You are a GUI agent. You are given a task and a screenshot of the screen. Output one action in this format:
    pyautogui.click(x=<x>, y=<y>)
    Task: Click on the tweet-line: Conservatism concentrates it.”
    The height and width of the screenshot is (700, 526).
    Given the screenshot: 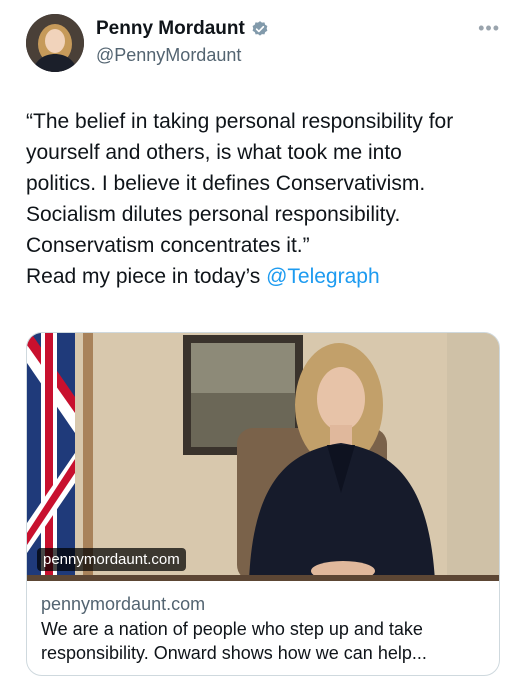 What is the action you would take?
    pyautogui.click(x=168, y=245)
    